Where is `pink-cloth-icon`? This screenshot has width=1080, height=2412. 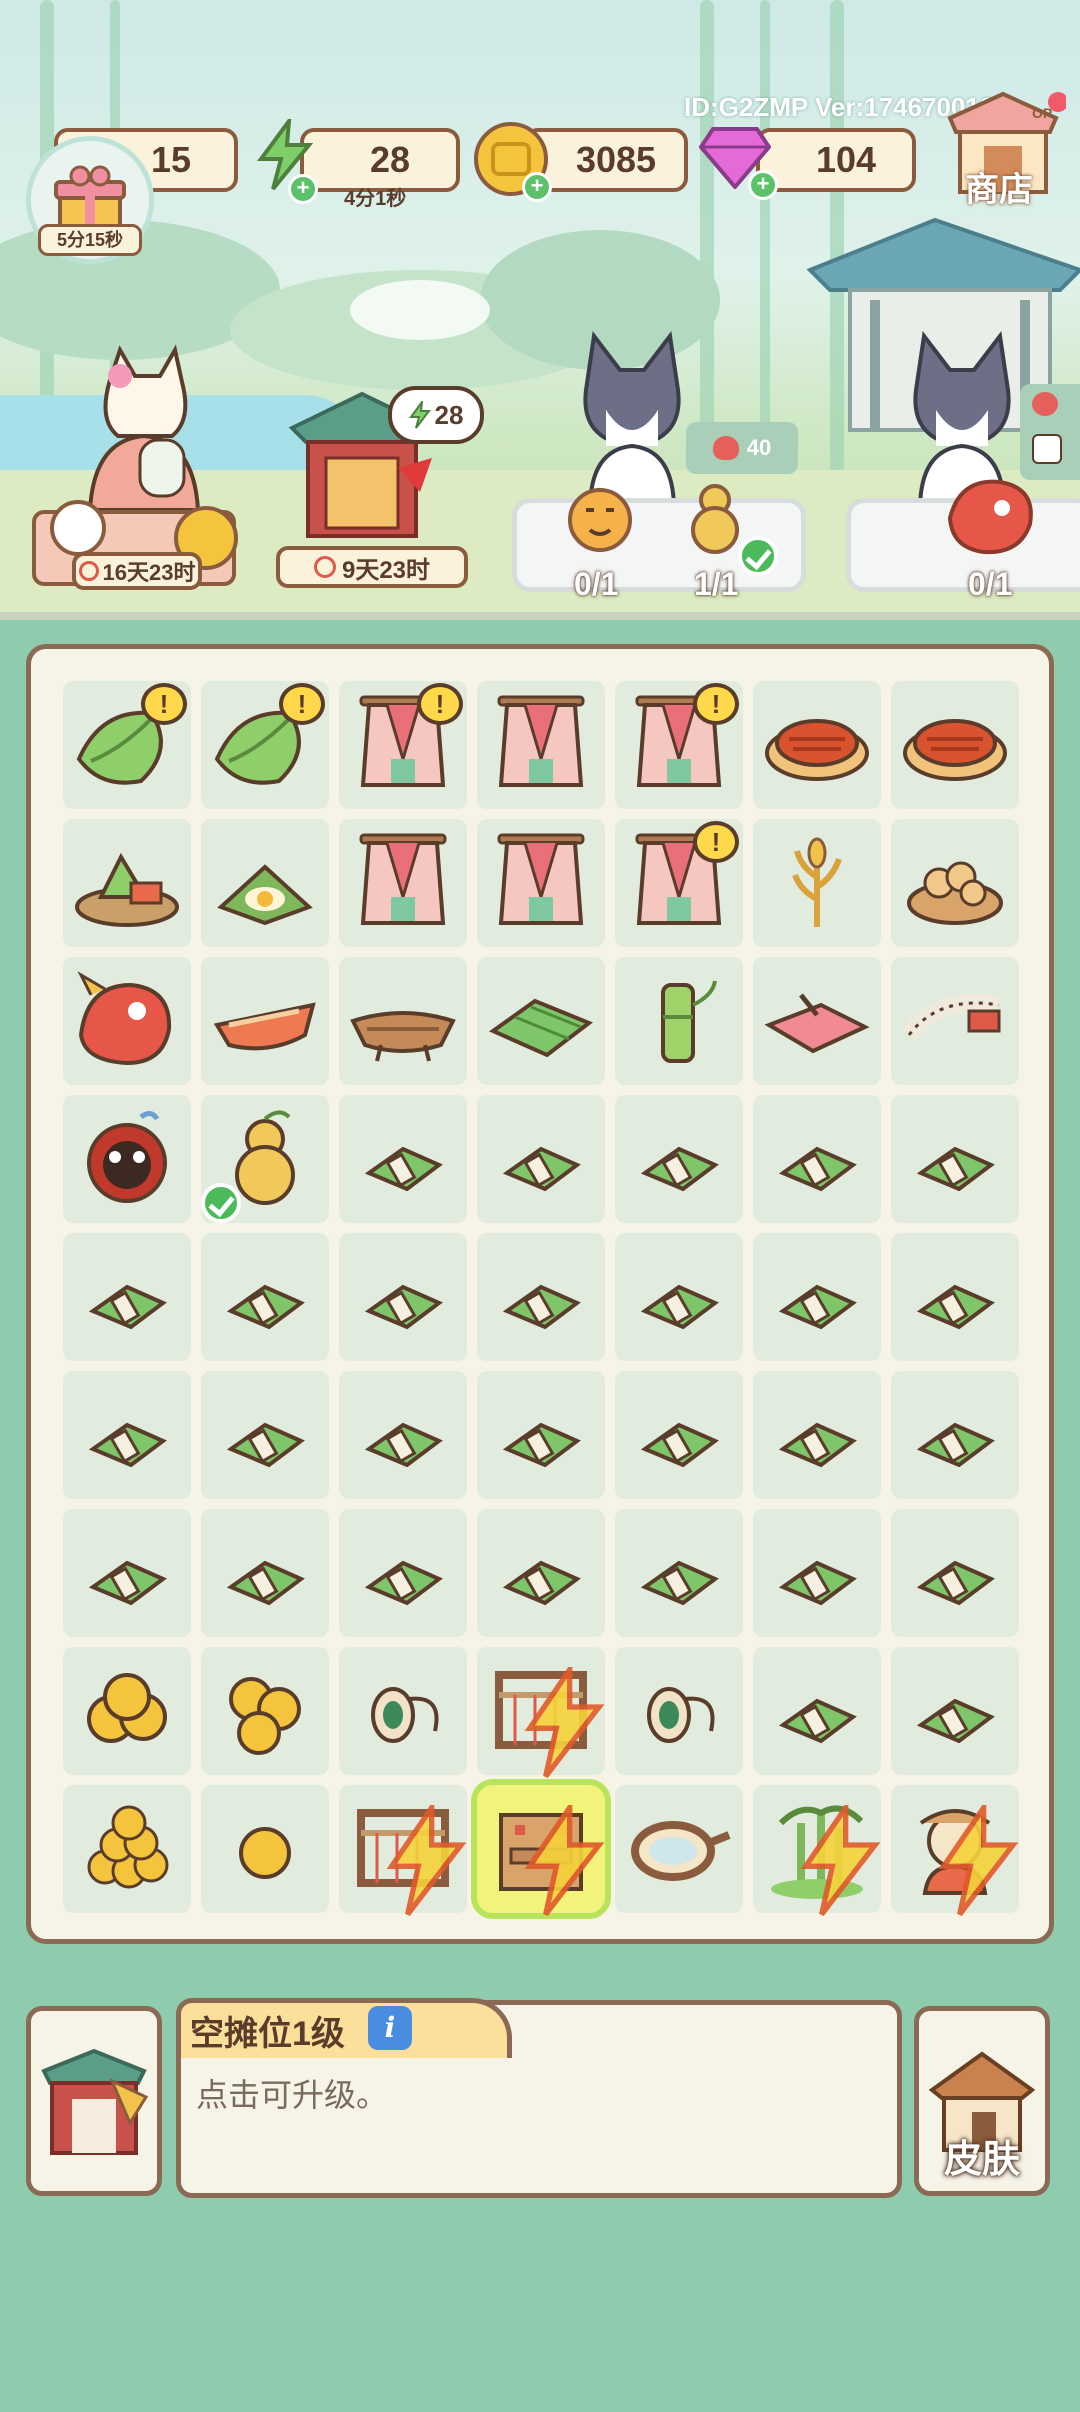
pink-cloth-icon is located at coordinates (817, 1023).